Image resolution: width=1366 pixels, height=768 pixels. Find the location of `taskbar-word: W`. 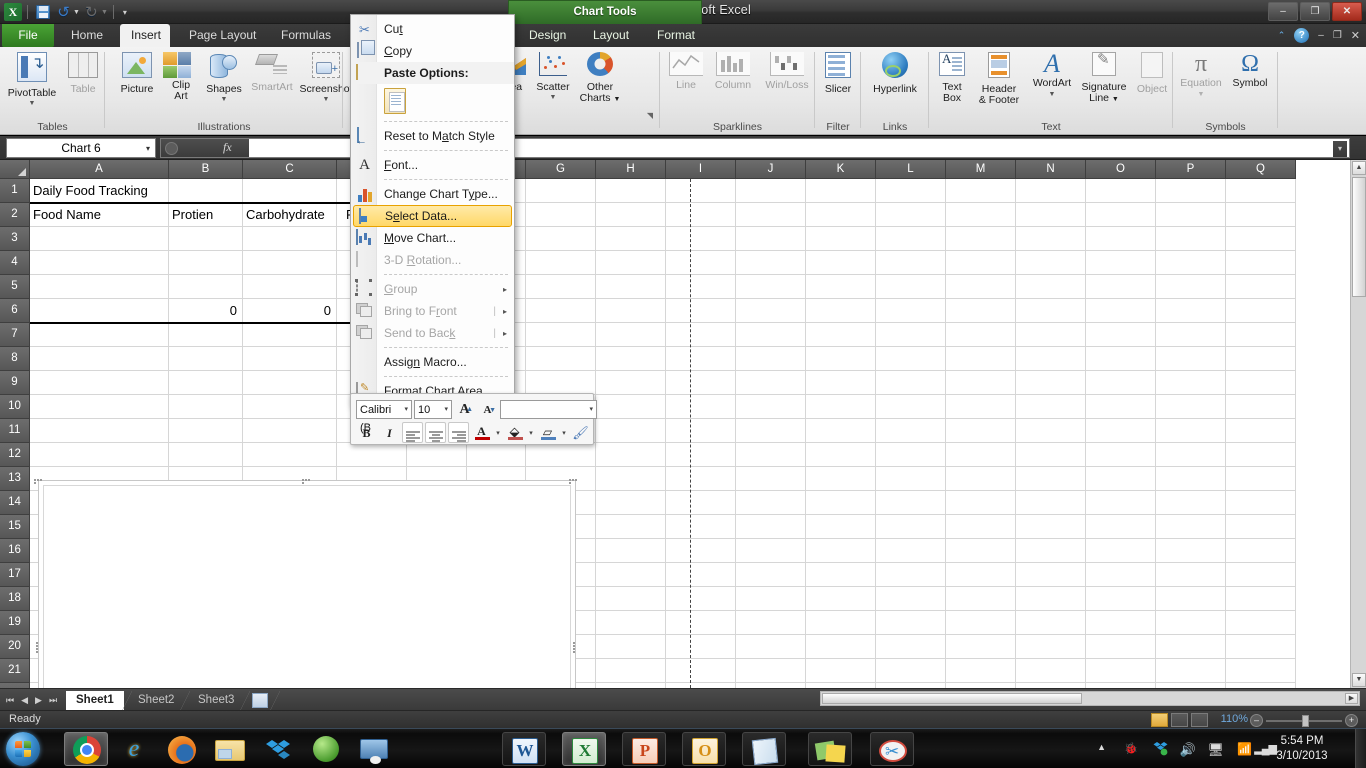

taskbar-word: W is located at coordinates (524, 749).